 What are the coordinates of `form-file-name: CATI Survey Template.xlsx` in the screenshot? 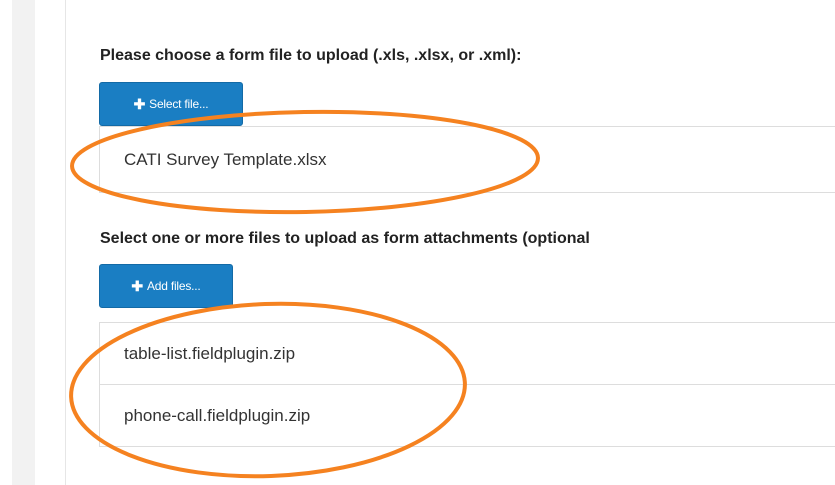 It's located at (225, 159).